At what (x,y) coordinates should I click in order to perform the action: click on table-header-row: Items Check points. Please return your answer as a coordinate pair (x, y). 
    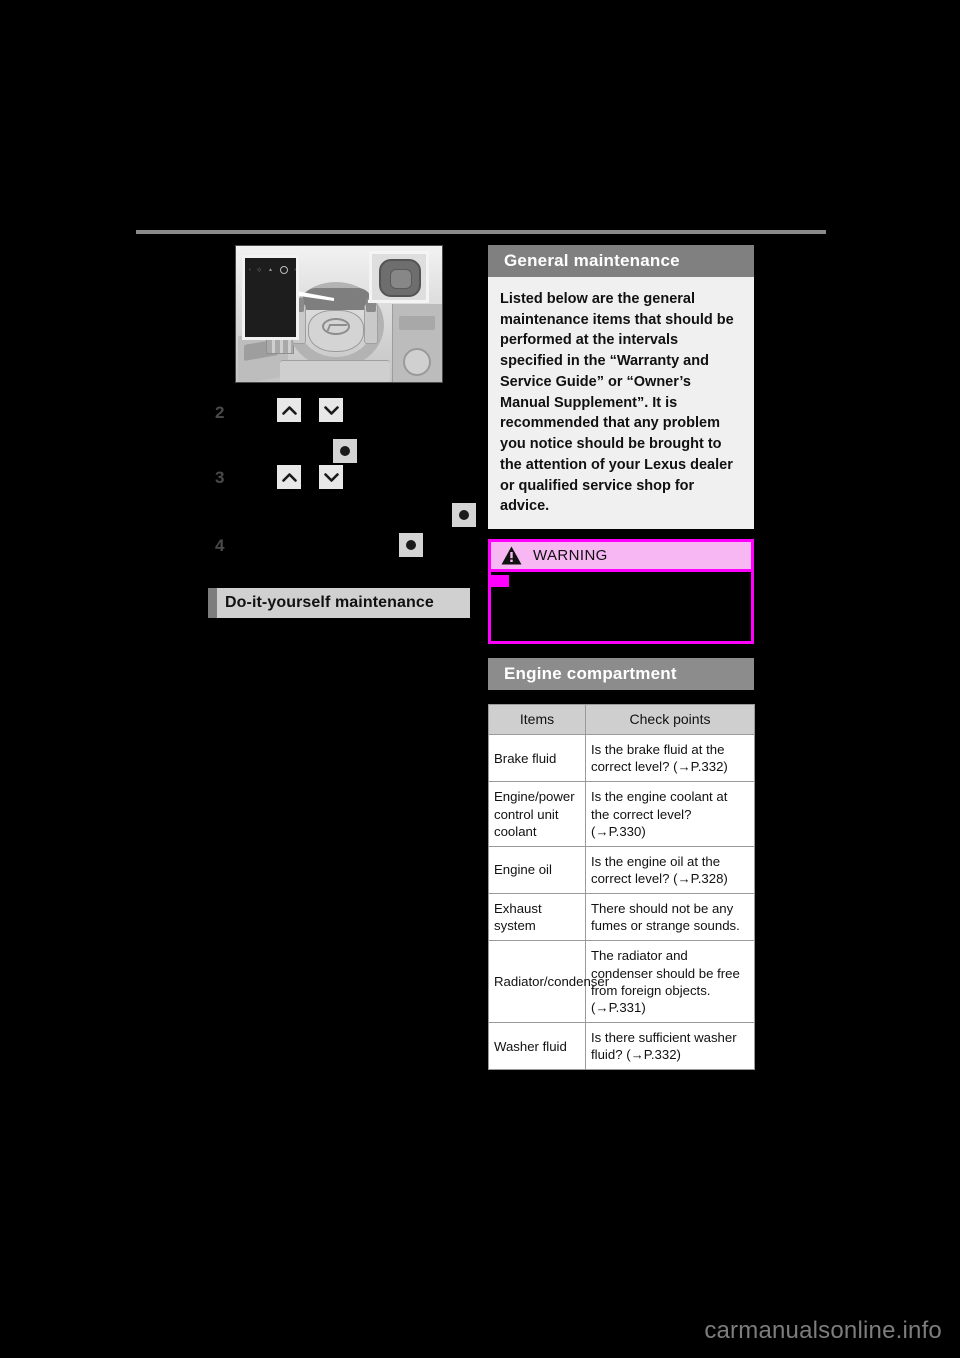
    Looking at the image, I should click on (621, 720).